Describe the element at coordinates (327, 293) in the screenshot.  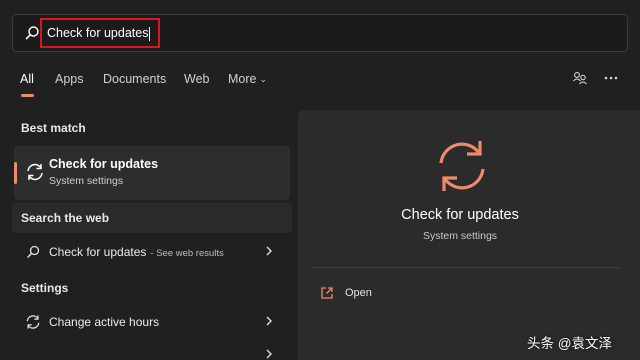
I see `open-external-icon` at that location.